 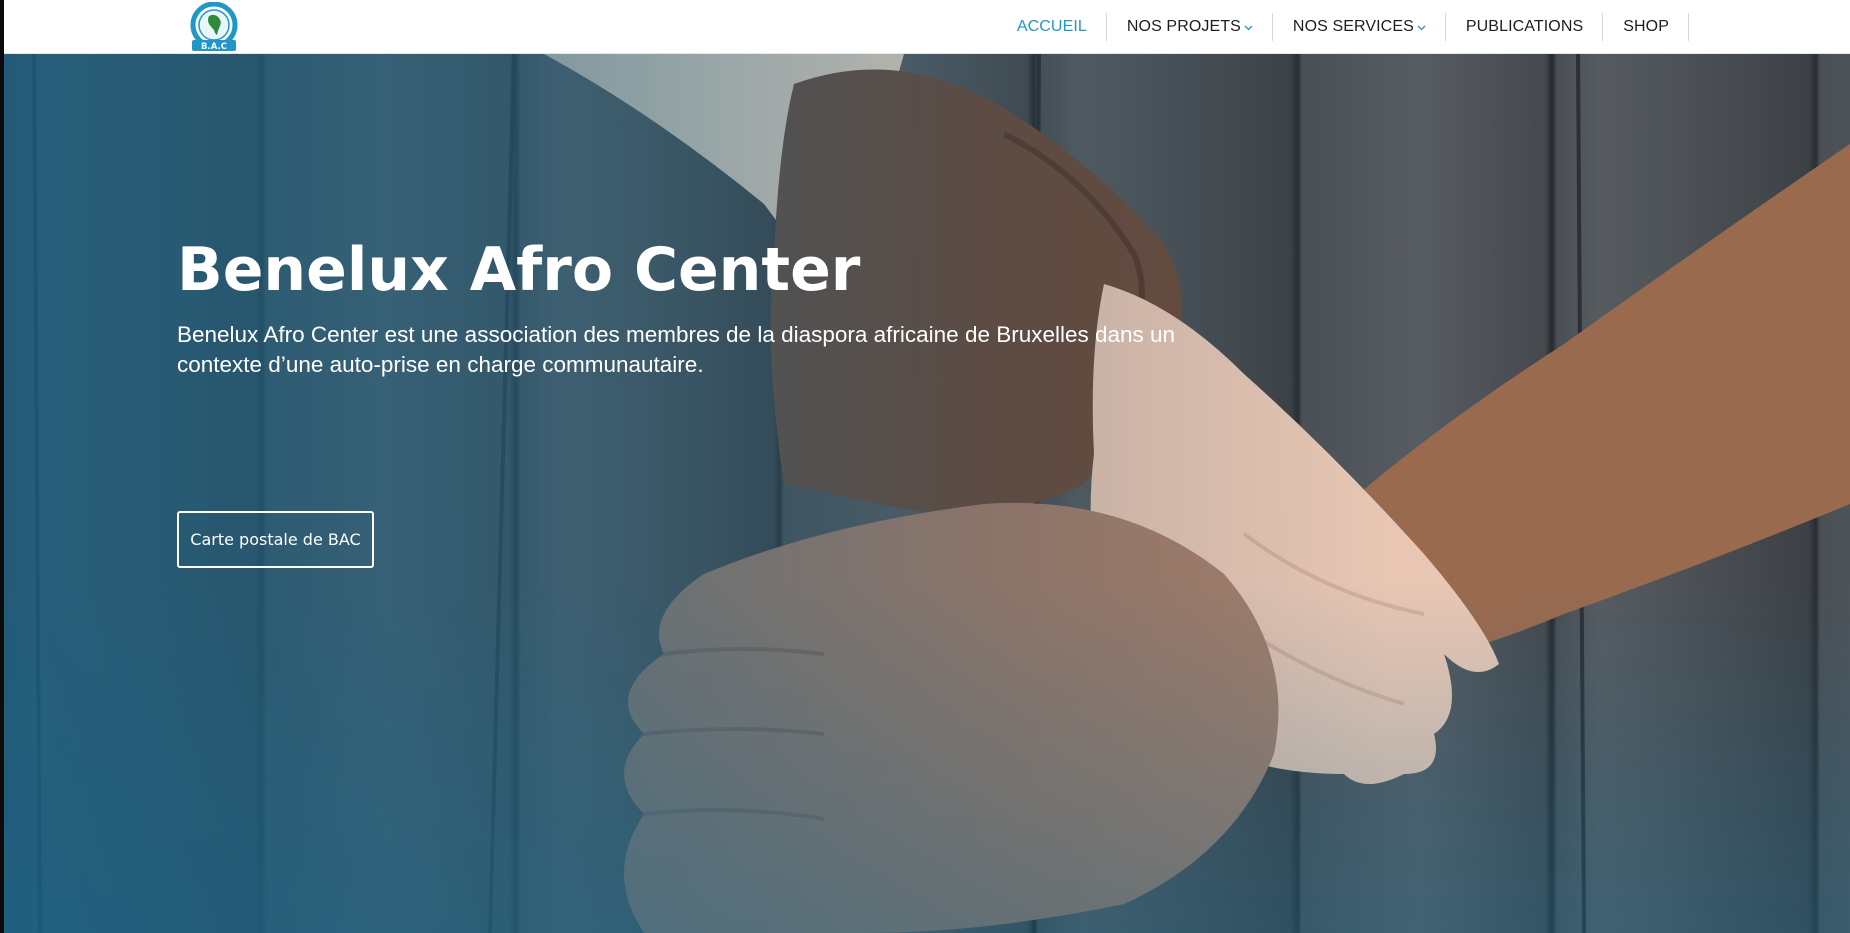 I want to click on logo-emblem: B.A.C, so click(x=214, y=26).